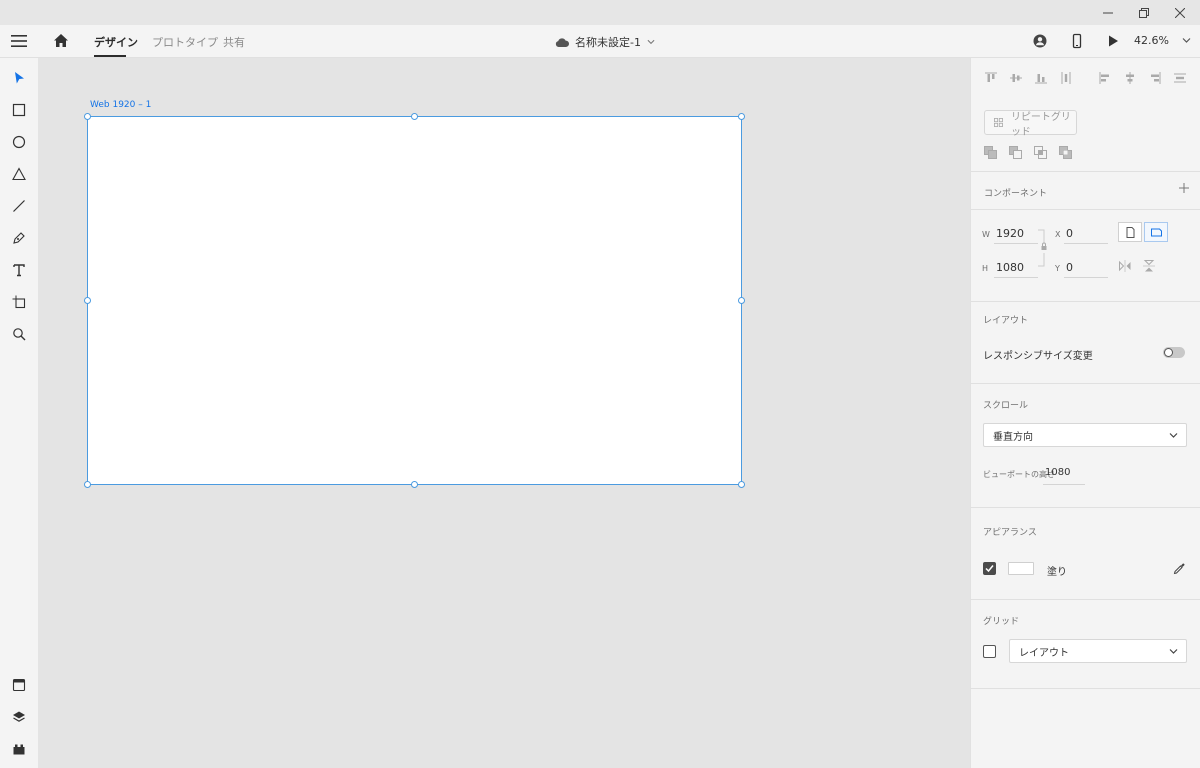 This screenshot has height=768, width=1200. What do you see at coordinates (1149, 266) in the screenshot?
I see `flip-vertical-icon` at bounding box center [1149, 266].